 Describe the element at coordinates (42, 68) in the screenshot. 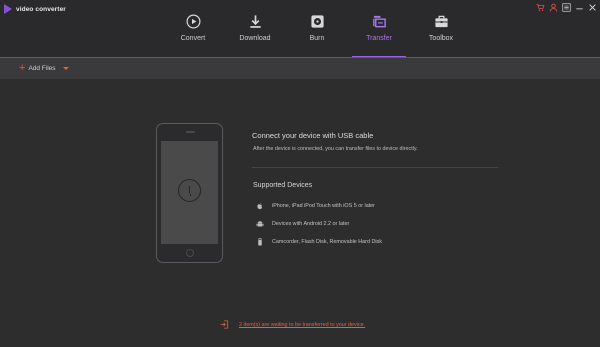

I see `add-files-label: Add Files` at that location.